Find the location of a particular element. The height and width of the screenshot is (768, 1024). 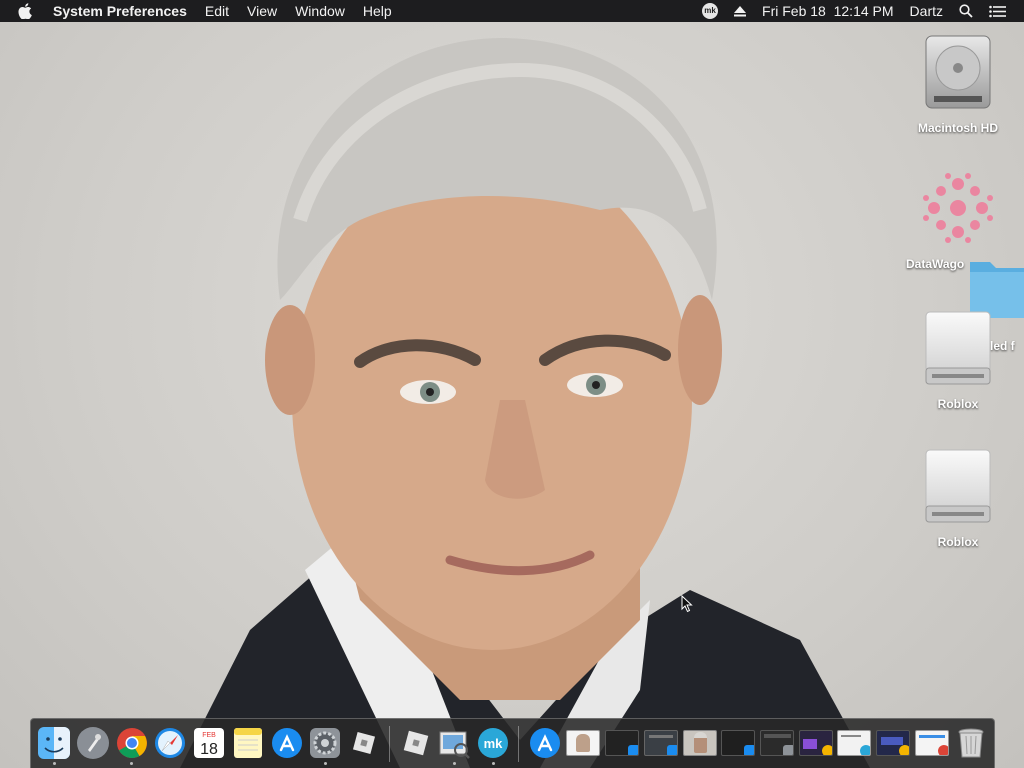

dock-roblox is located at coordinates (364, 744).